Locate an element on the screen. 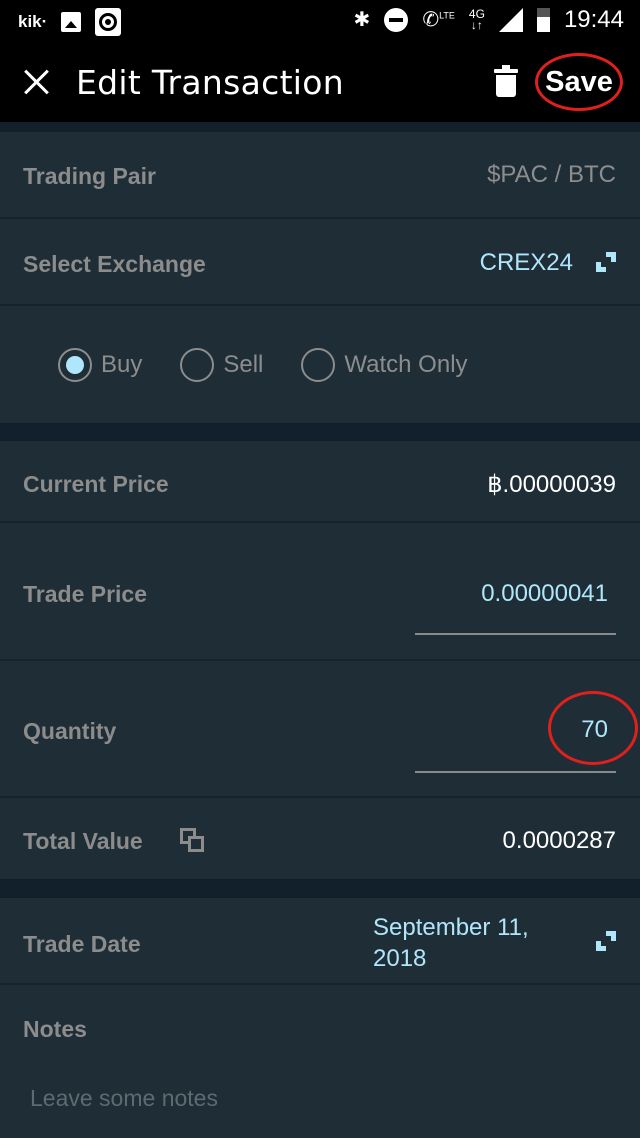  select-exchange-label: Select Exchange is located at coordinates (114, 264).